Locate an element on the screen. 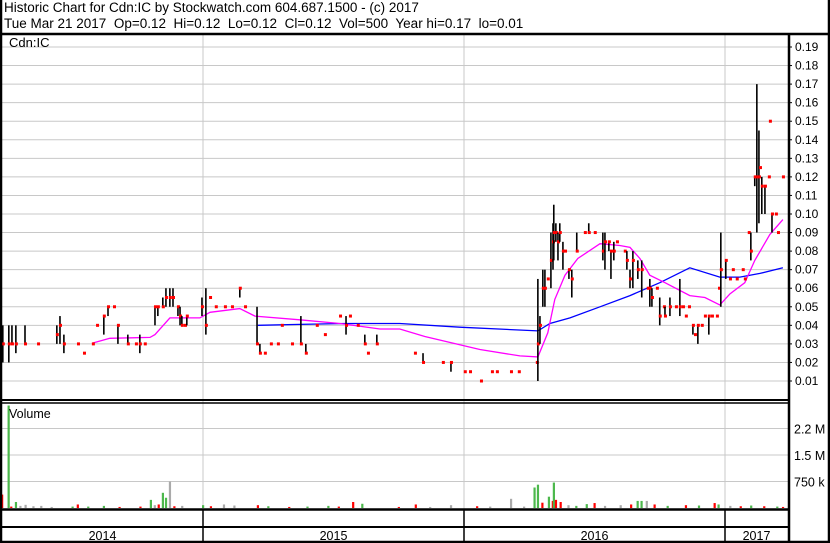 This screenshot has height=543, width=830. price-tick-label: 0.19 is located at coordinates (807, 47).